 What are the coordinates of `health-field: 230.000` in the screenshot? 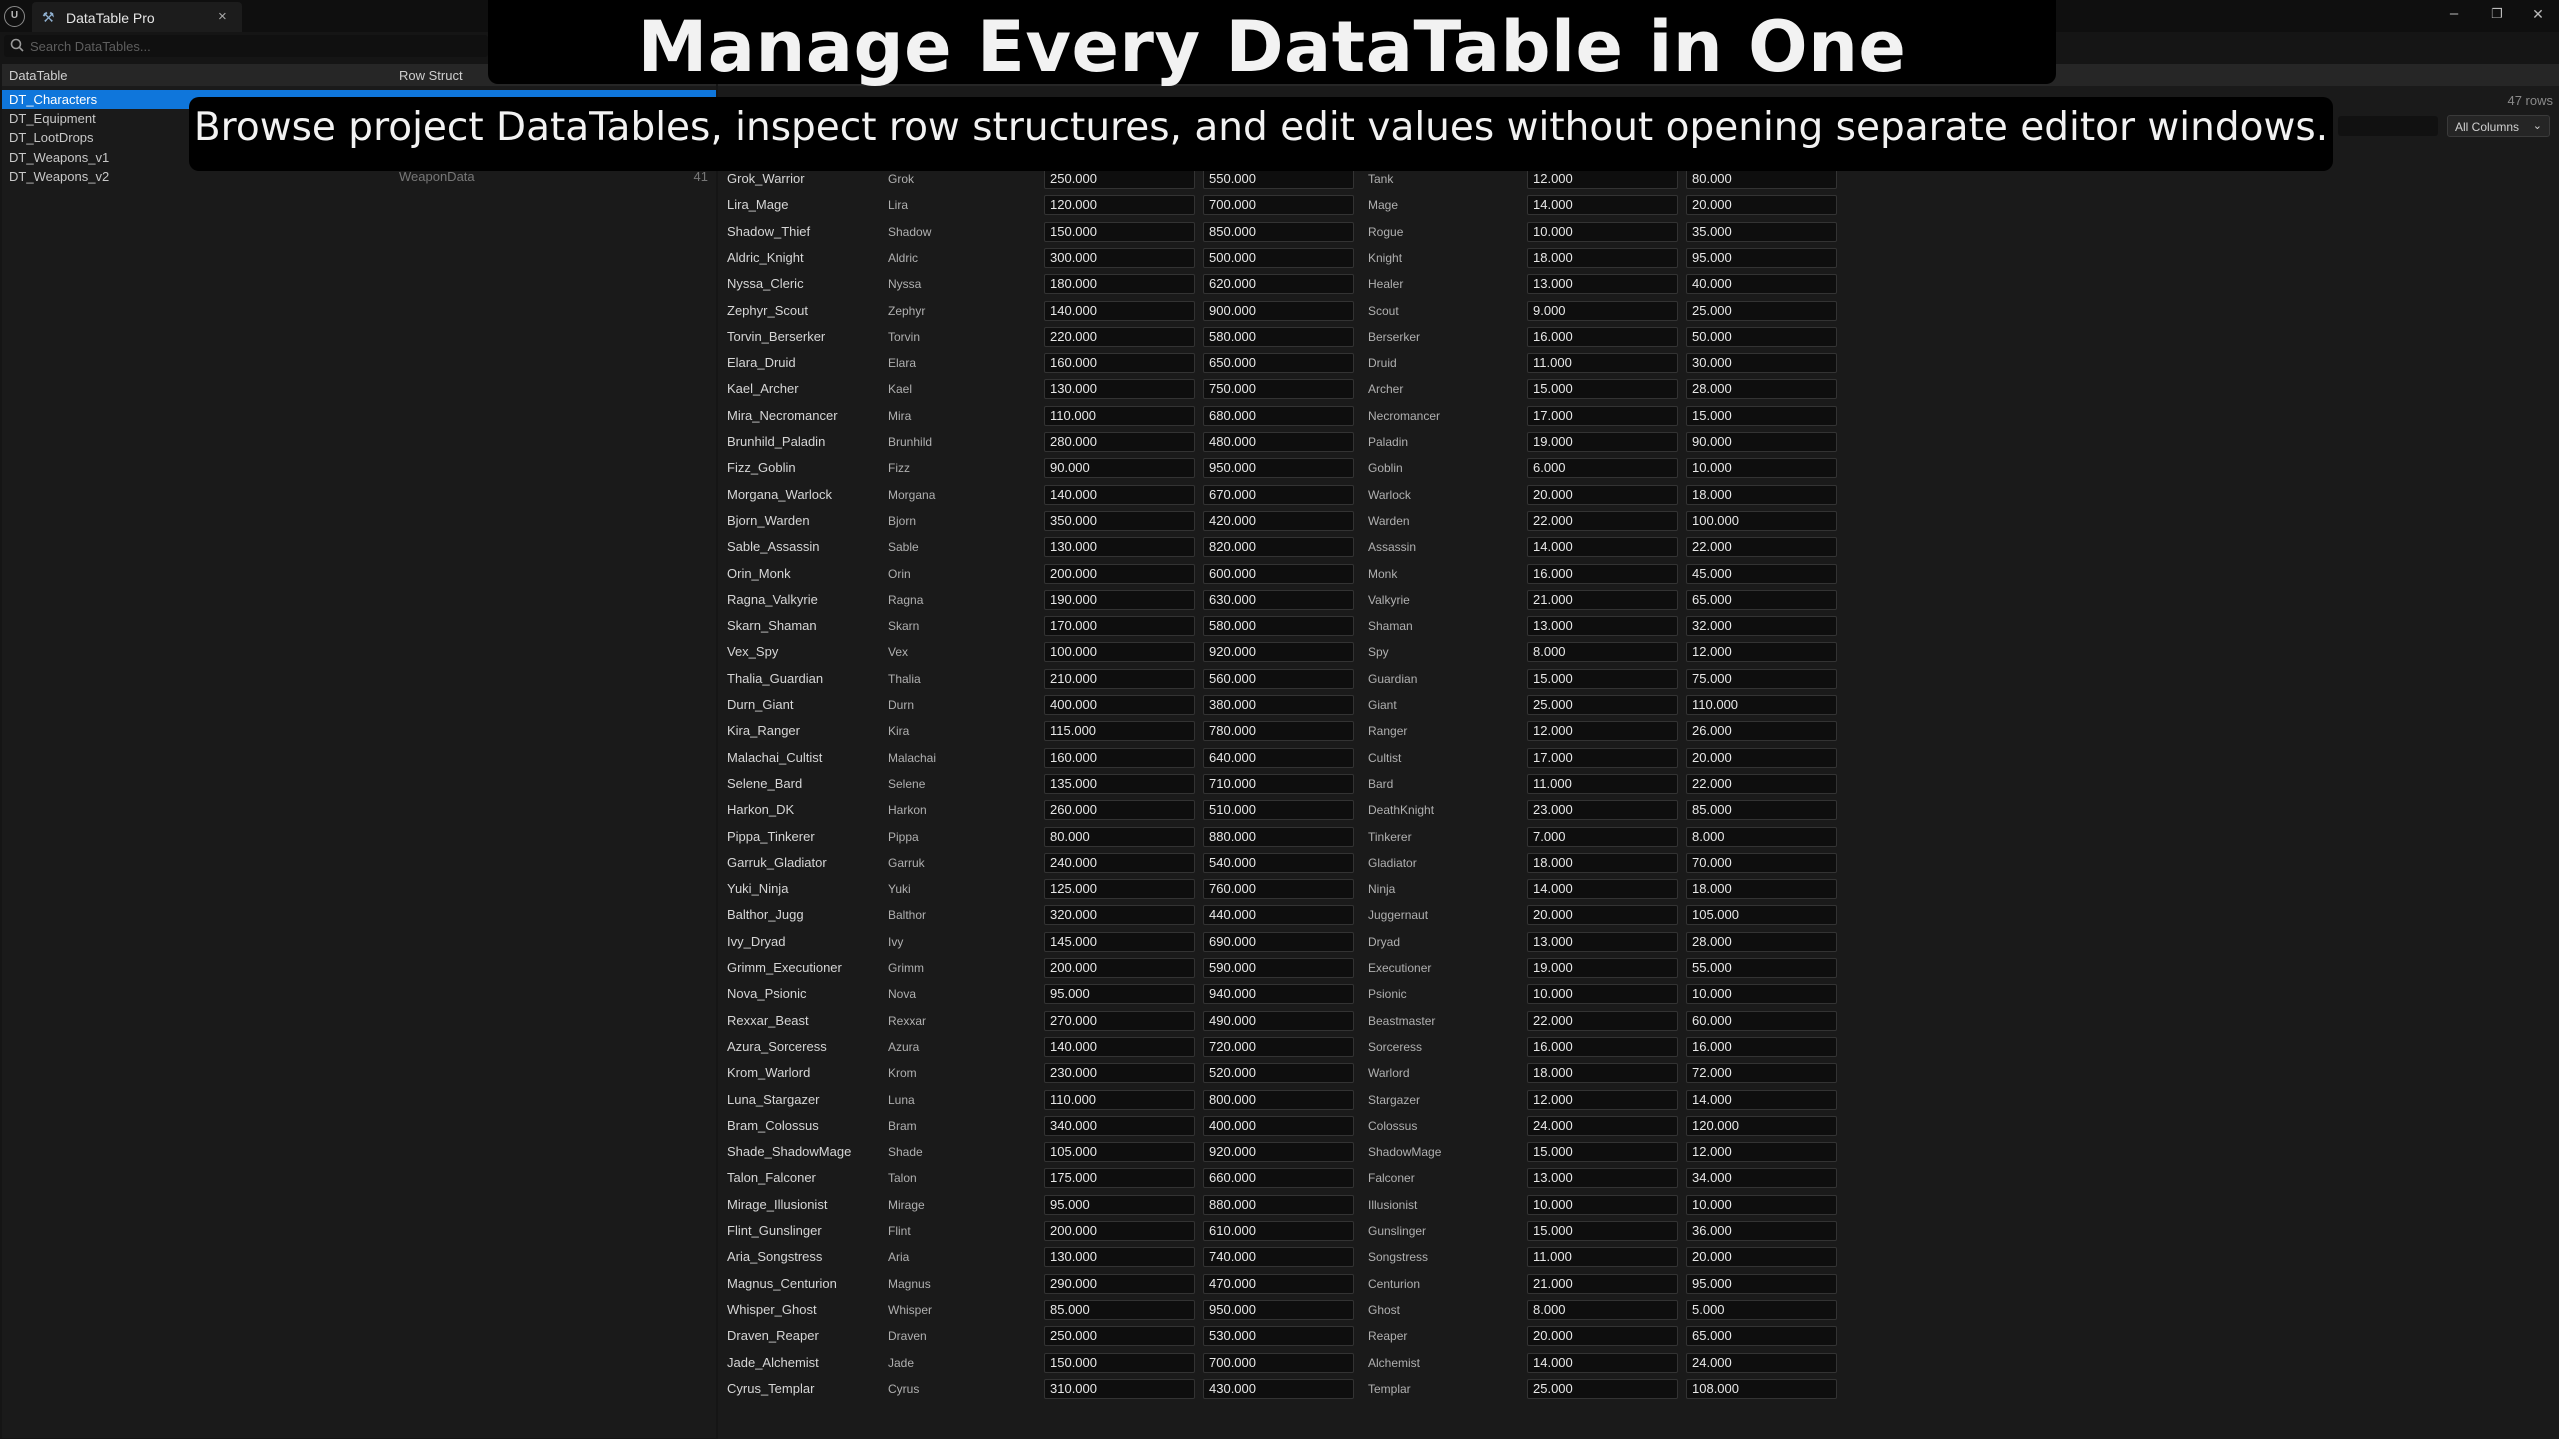 It's located at (1119, 1073).